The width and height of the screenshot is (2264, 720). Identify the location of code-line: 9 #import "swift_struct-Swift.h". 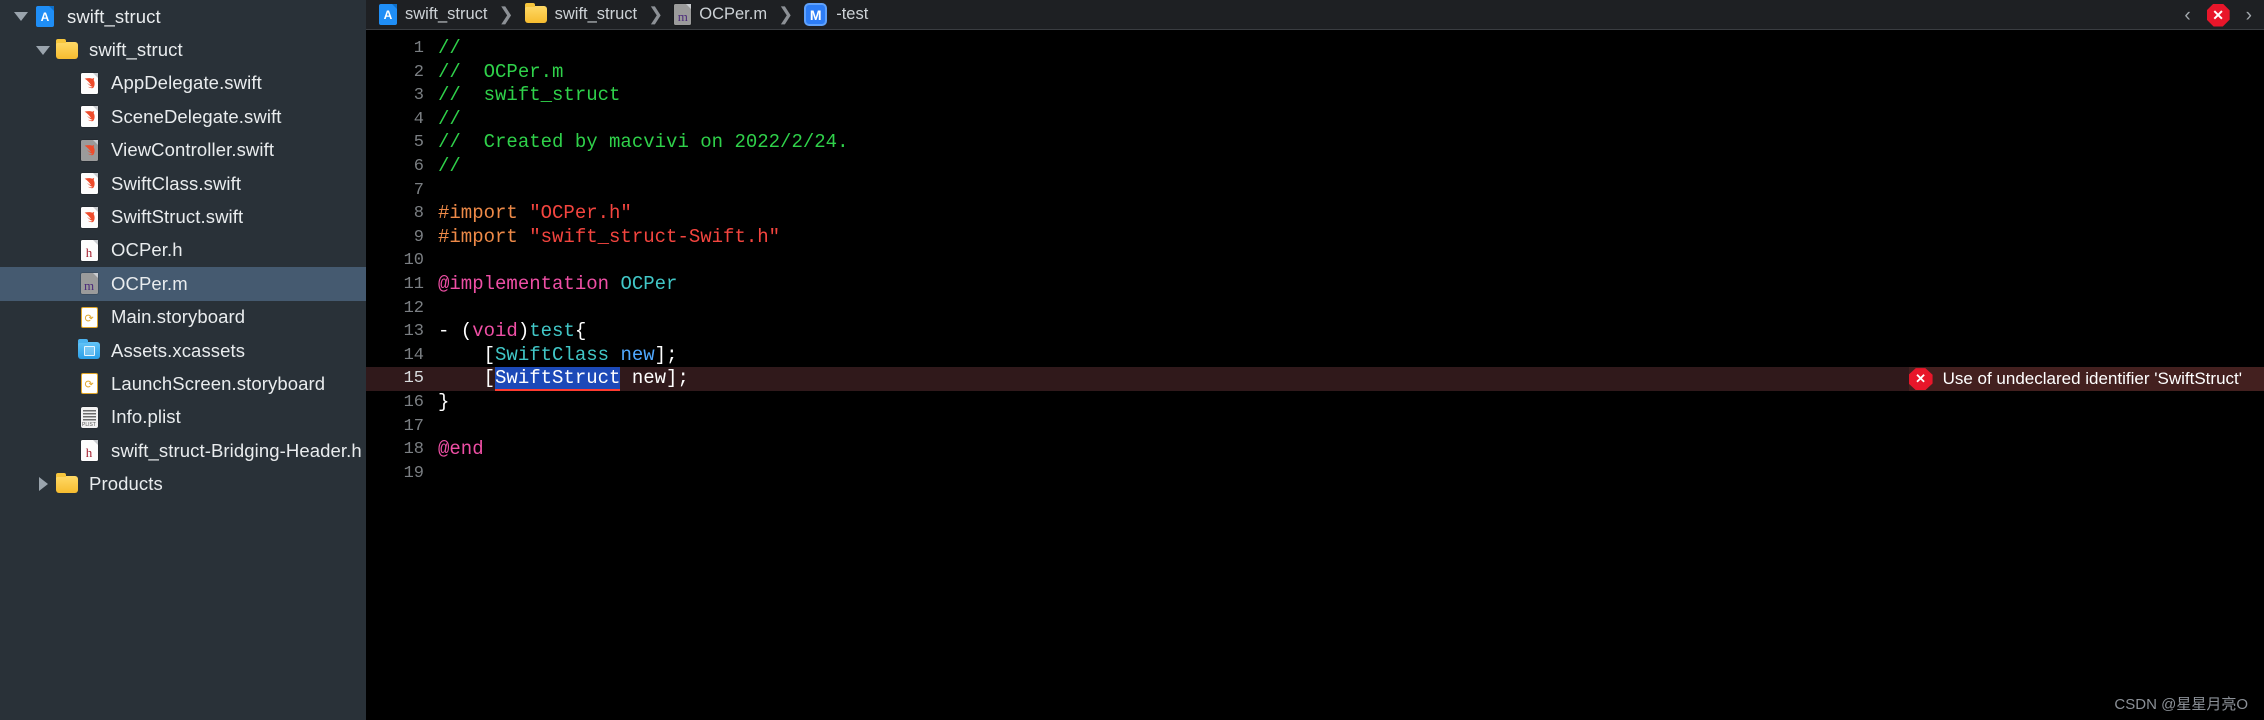
(1315, 238).